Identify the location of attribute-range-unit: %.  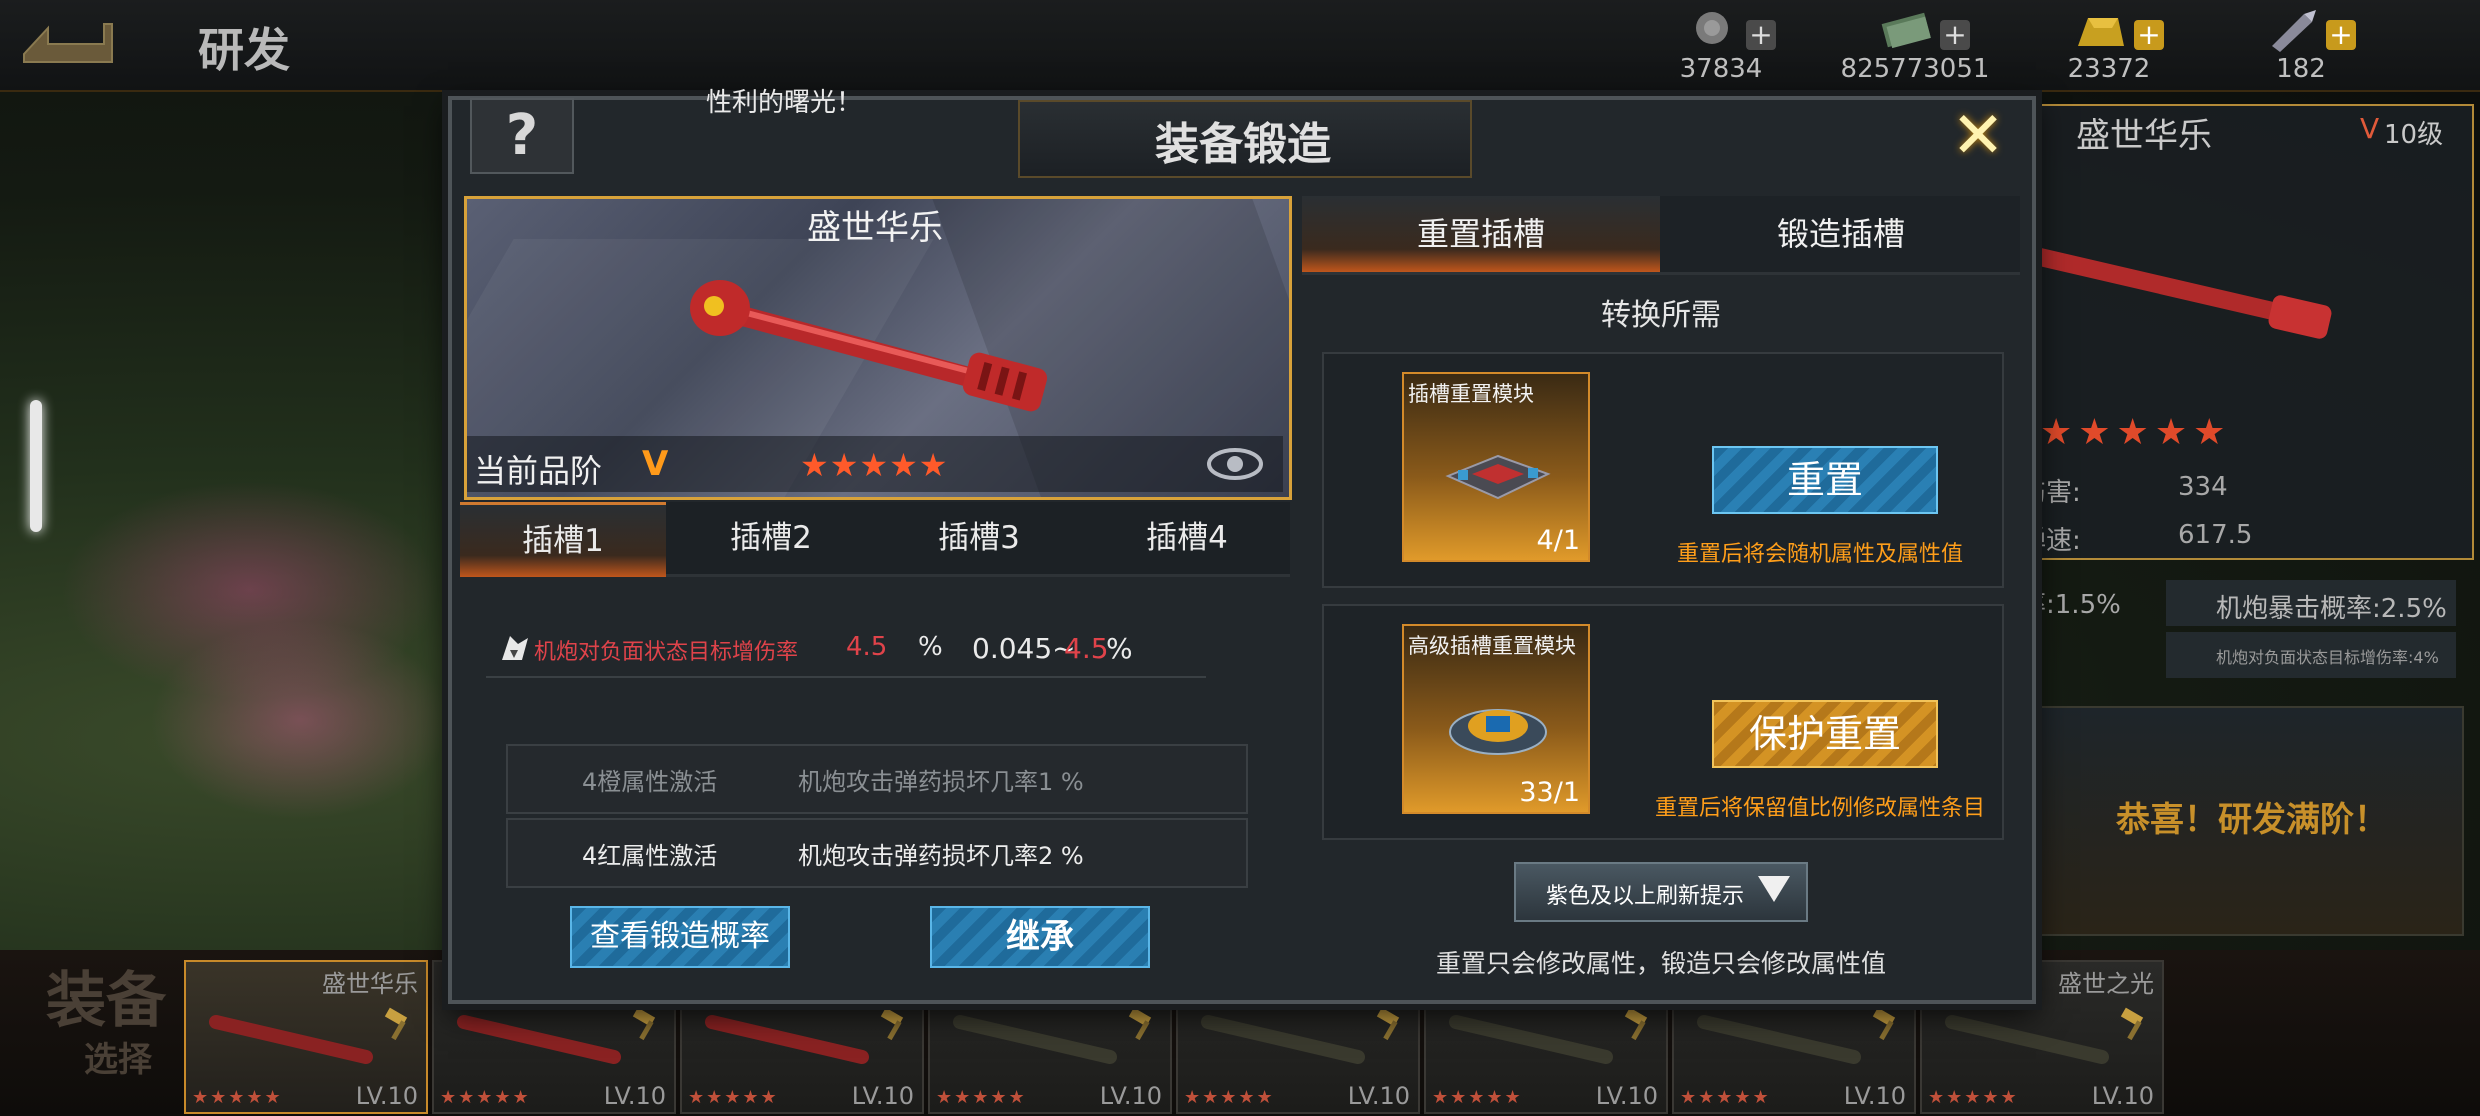
(1119, 648).